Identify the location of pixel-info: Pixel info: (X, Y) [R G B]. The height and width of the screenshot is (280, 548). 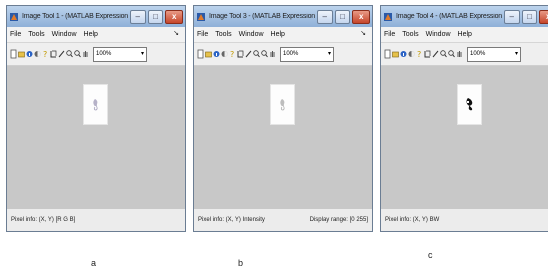
(43, 220).